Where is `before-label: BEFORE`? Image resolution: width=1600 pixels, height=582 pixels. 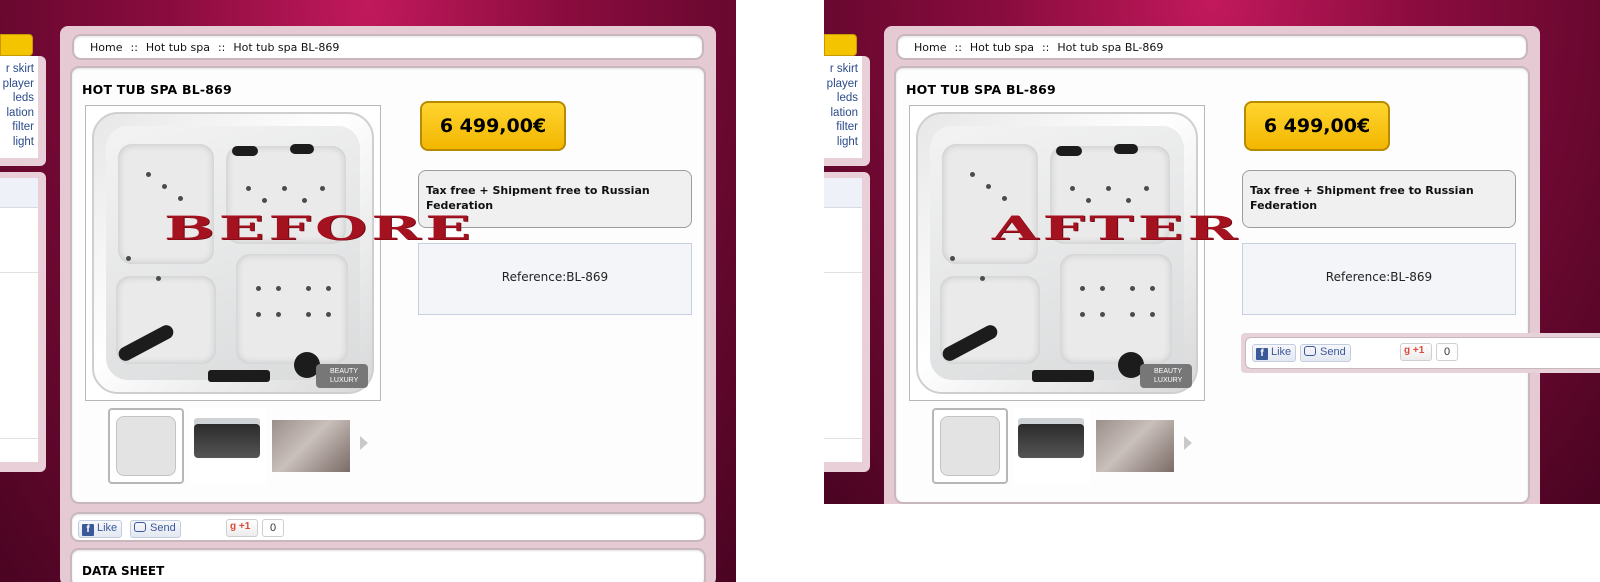
before-label: BEFORE is located at coordinates (319, 228).